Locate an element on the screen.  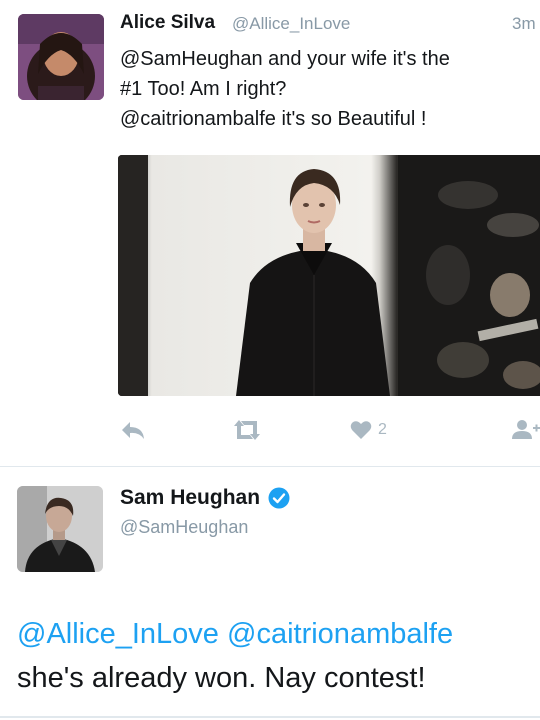
tweet-body-line: she's already won. Nay contest! is located at coordinates (221, 678).